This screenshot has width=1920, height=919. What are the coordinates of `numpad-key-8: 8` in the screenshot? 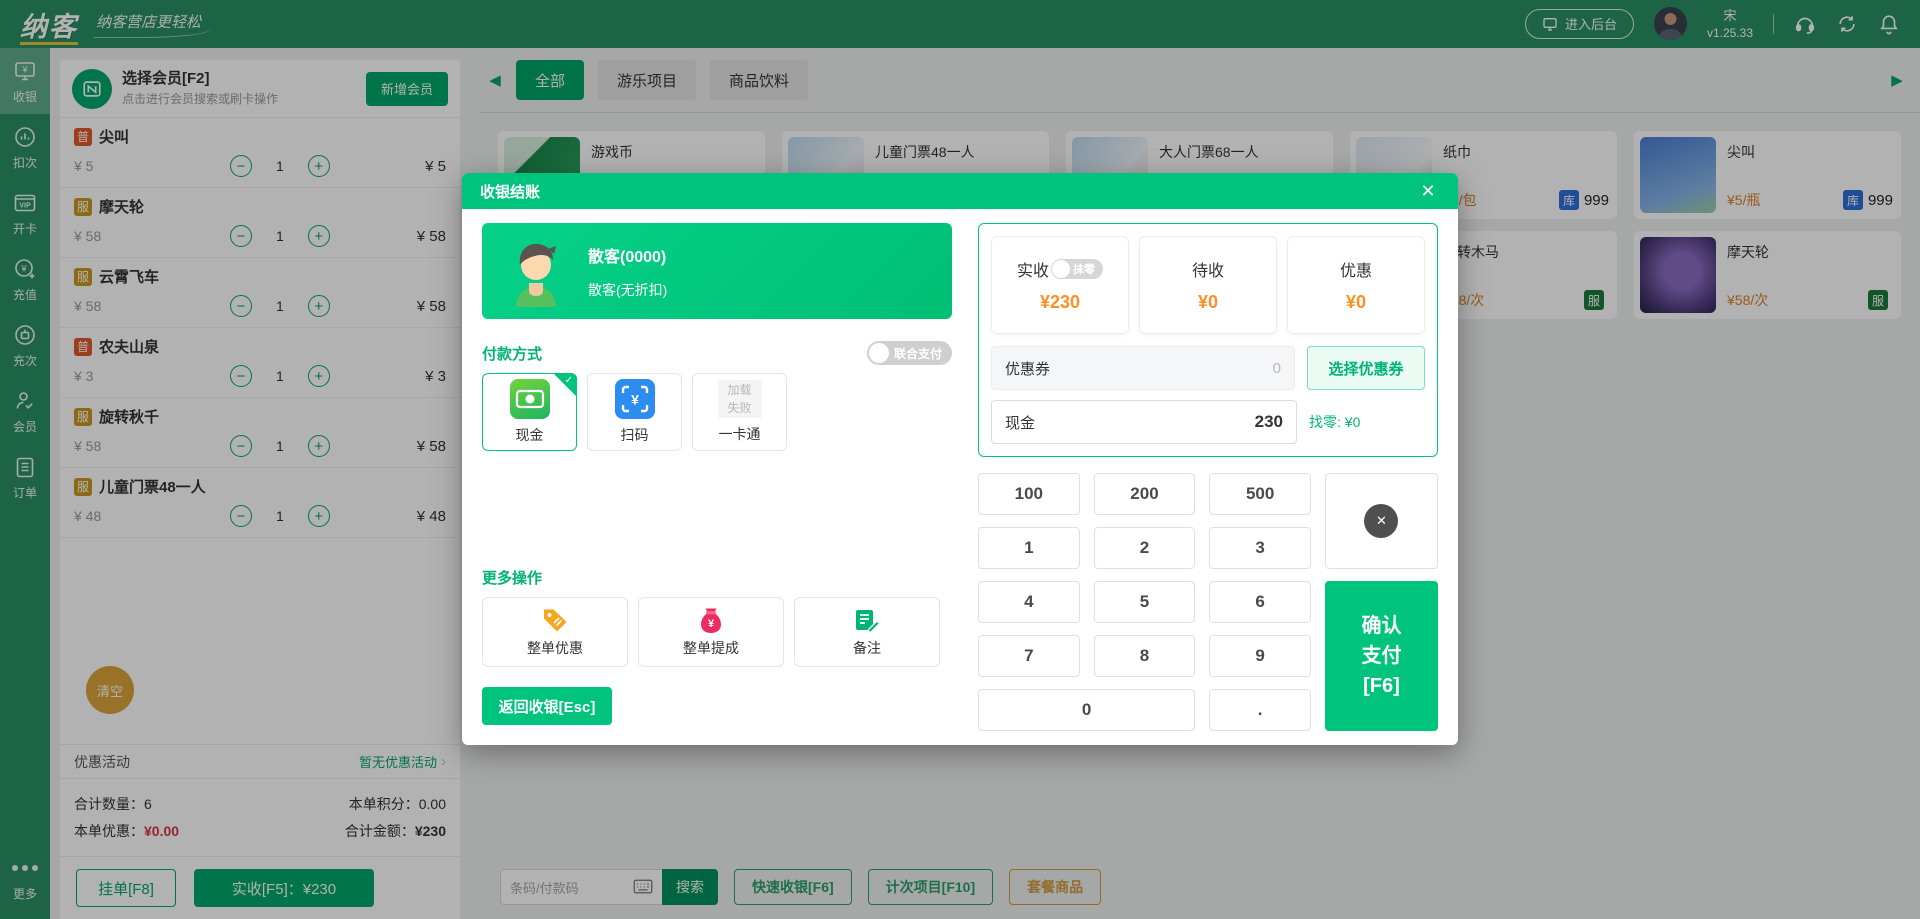 It's located at (1144, 656).